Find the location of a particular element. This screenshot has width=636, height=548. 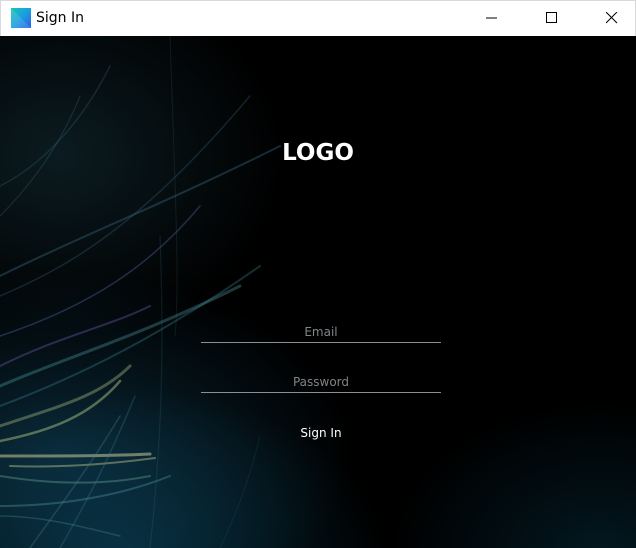

minimize-button is located at coordinates (492, 18).